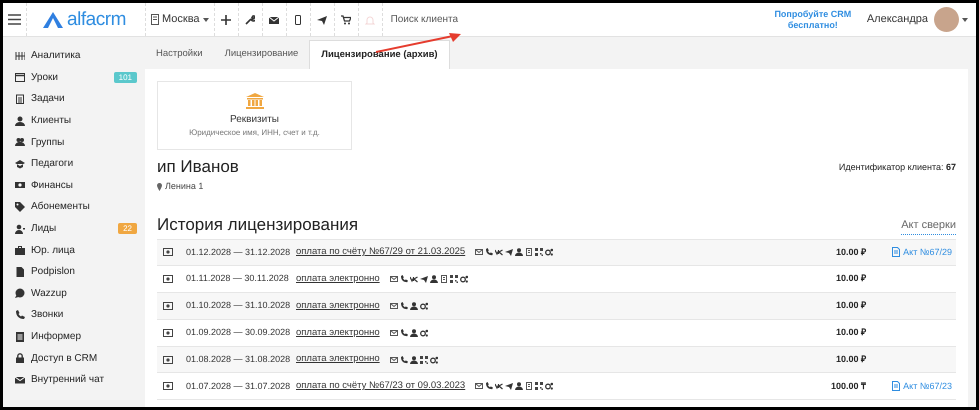  Describe the element at coordinates (84, 206) in the screenshot. I see `sidebar-item: Абонементы` at that location.